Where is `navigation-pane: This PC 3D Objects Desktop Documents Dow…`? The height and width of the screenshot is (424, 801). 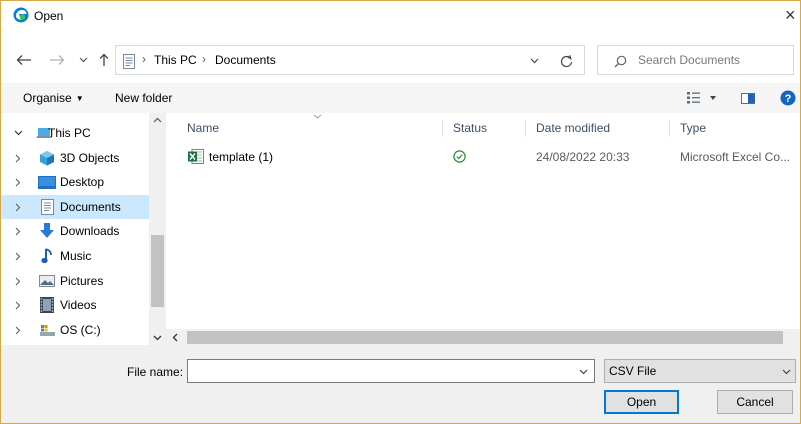
navigation-pane: This PC 3D Objects Desktop Documents Dow… is located at coordinates (83, 229).